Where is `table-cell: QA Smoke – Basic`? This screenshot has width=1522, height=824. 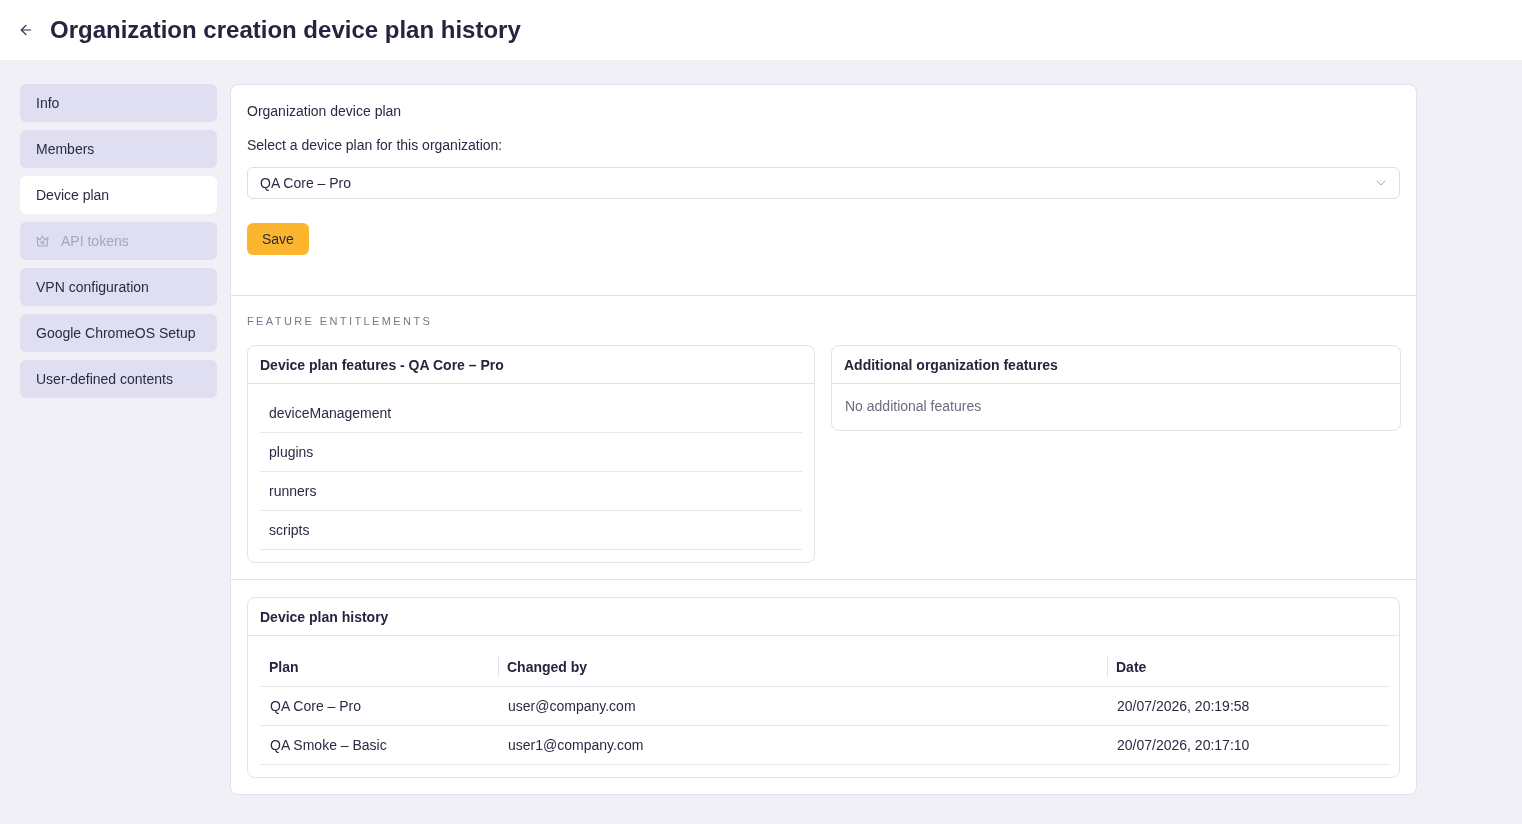
table-cell: QA Smoke – Basic is located at coordinates (379, 744).